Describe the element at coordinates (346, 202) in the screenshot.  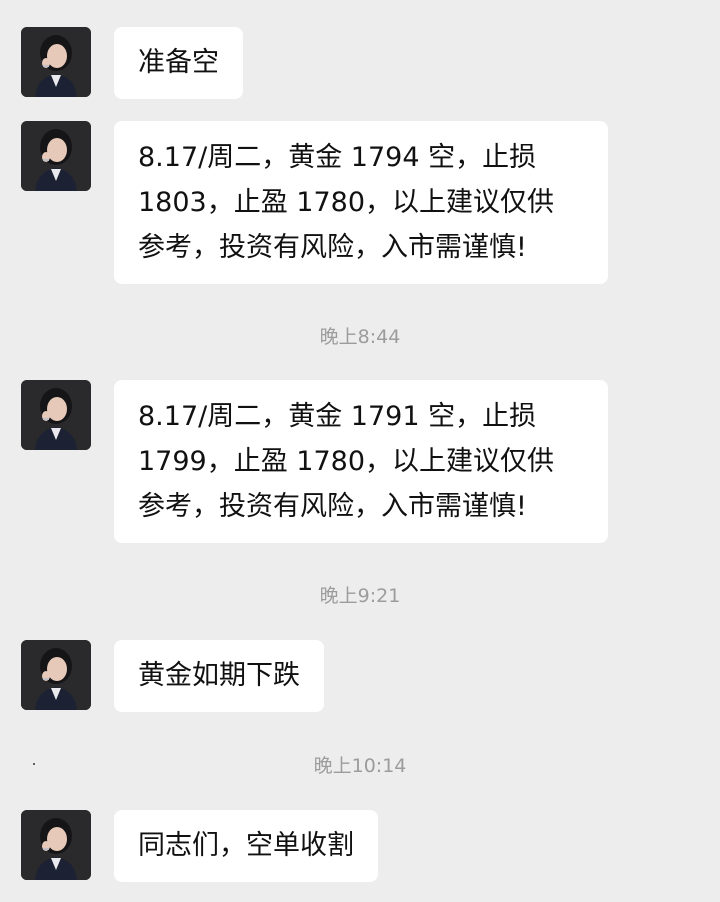
I see `message-text-line: 1803，止盈 1780，以上建议仅供` at that location.